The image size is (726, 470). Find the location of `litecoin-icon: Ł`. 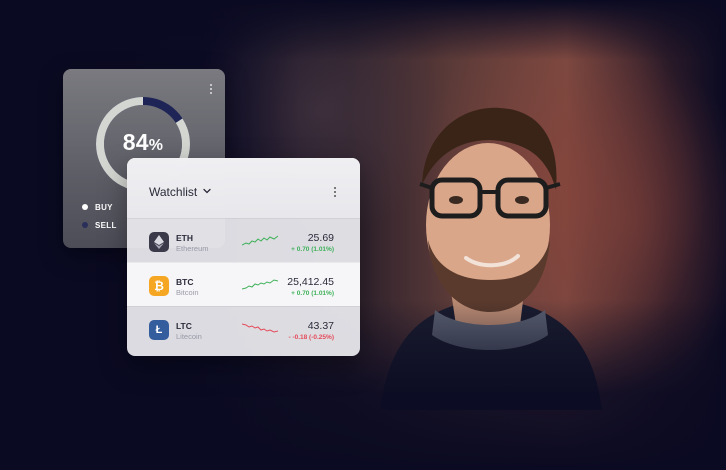

litecoin-icon: Ł is located at coordinates (159, 330).